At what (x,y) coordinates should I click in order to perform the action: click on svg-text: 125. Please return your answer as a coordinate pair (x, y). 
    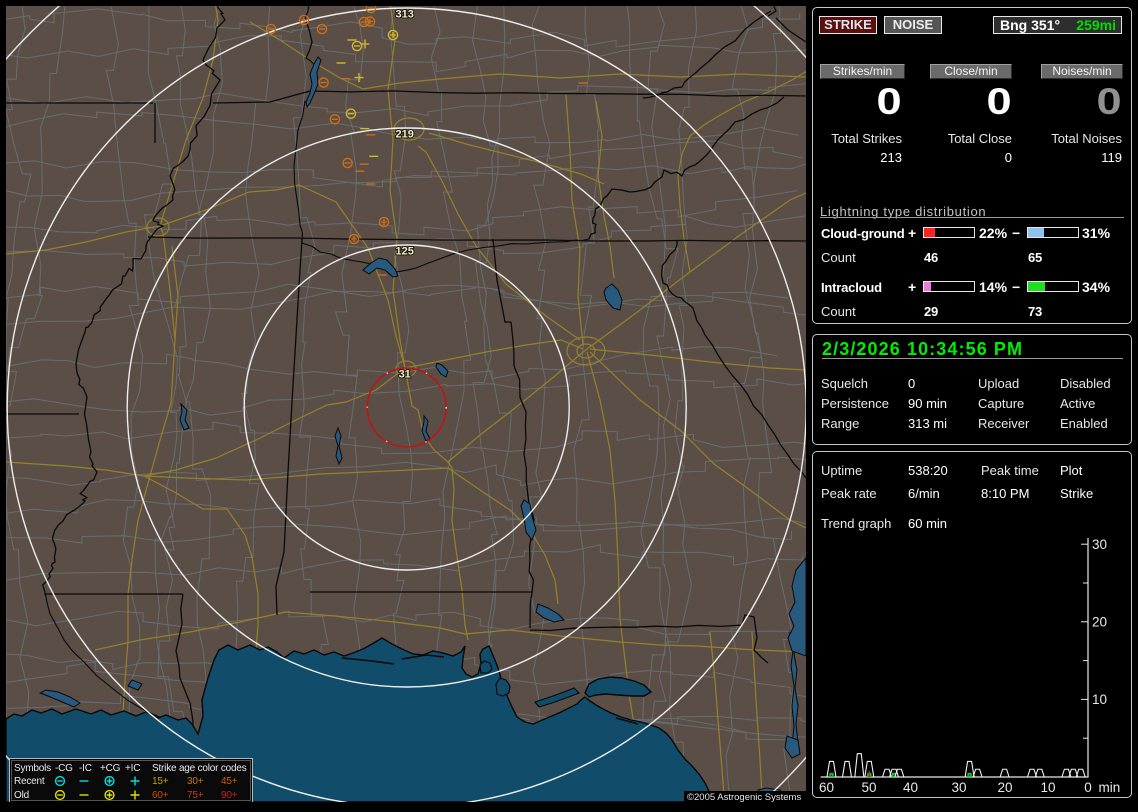
    Looking at the image, I should click on (405, 252).